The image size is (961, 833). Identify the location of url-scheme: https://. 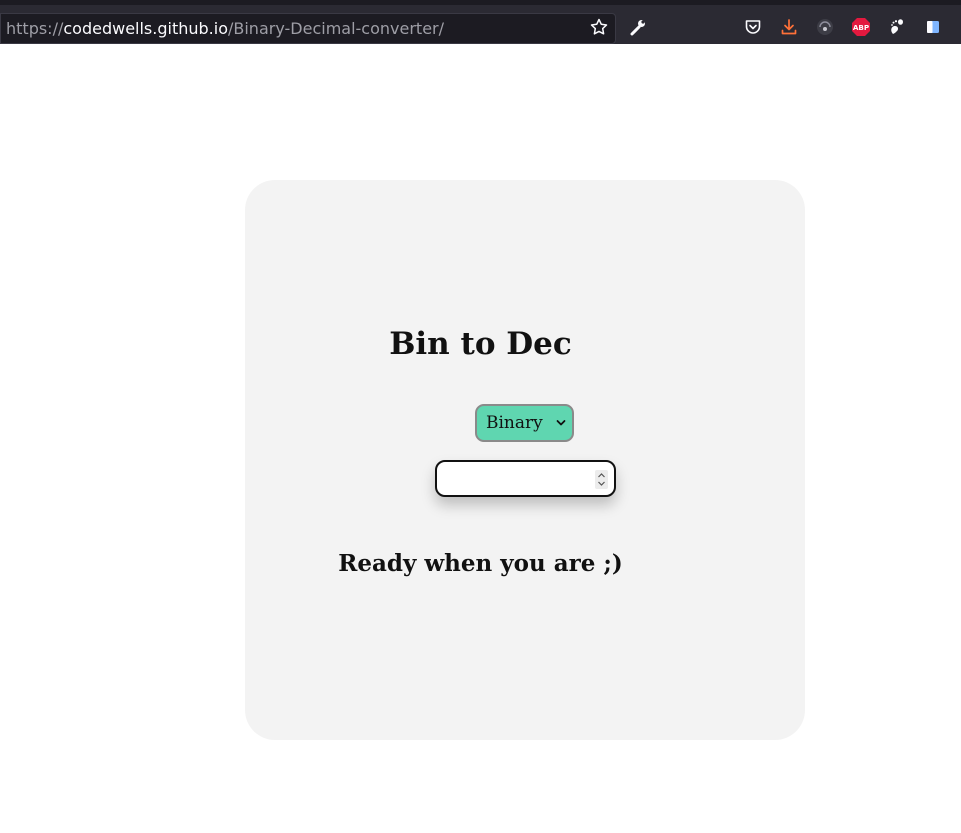
(35, 28).